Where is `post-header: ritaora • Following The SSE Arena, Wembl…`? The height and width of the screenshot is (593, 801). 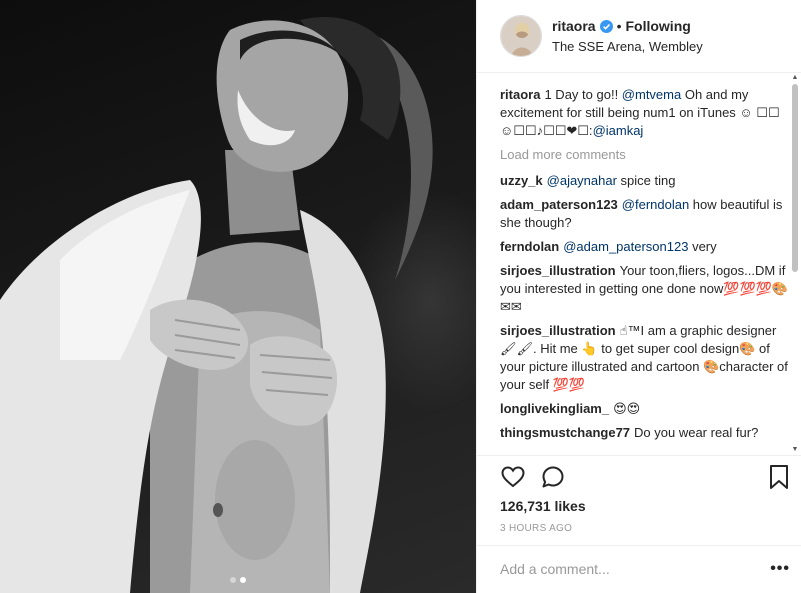 post-header: ritaora • Following The SSE Arena, Wembl… is located at coordinates (639, 36).